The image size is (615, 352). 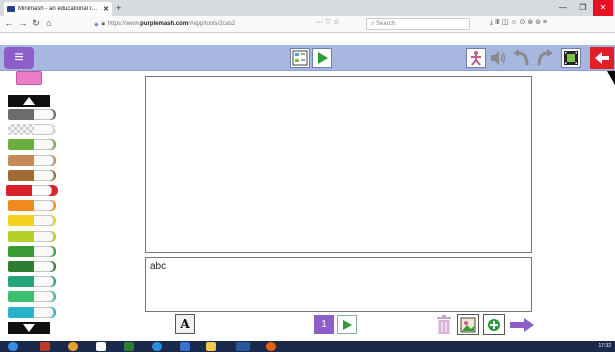 What do you see at coordinates (106, 9) in the screenshot?
I see `close-tab-icon: ✕` at bounding box center [106, 9].